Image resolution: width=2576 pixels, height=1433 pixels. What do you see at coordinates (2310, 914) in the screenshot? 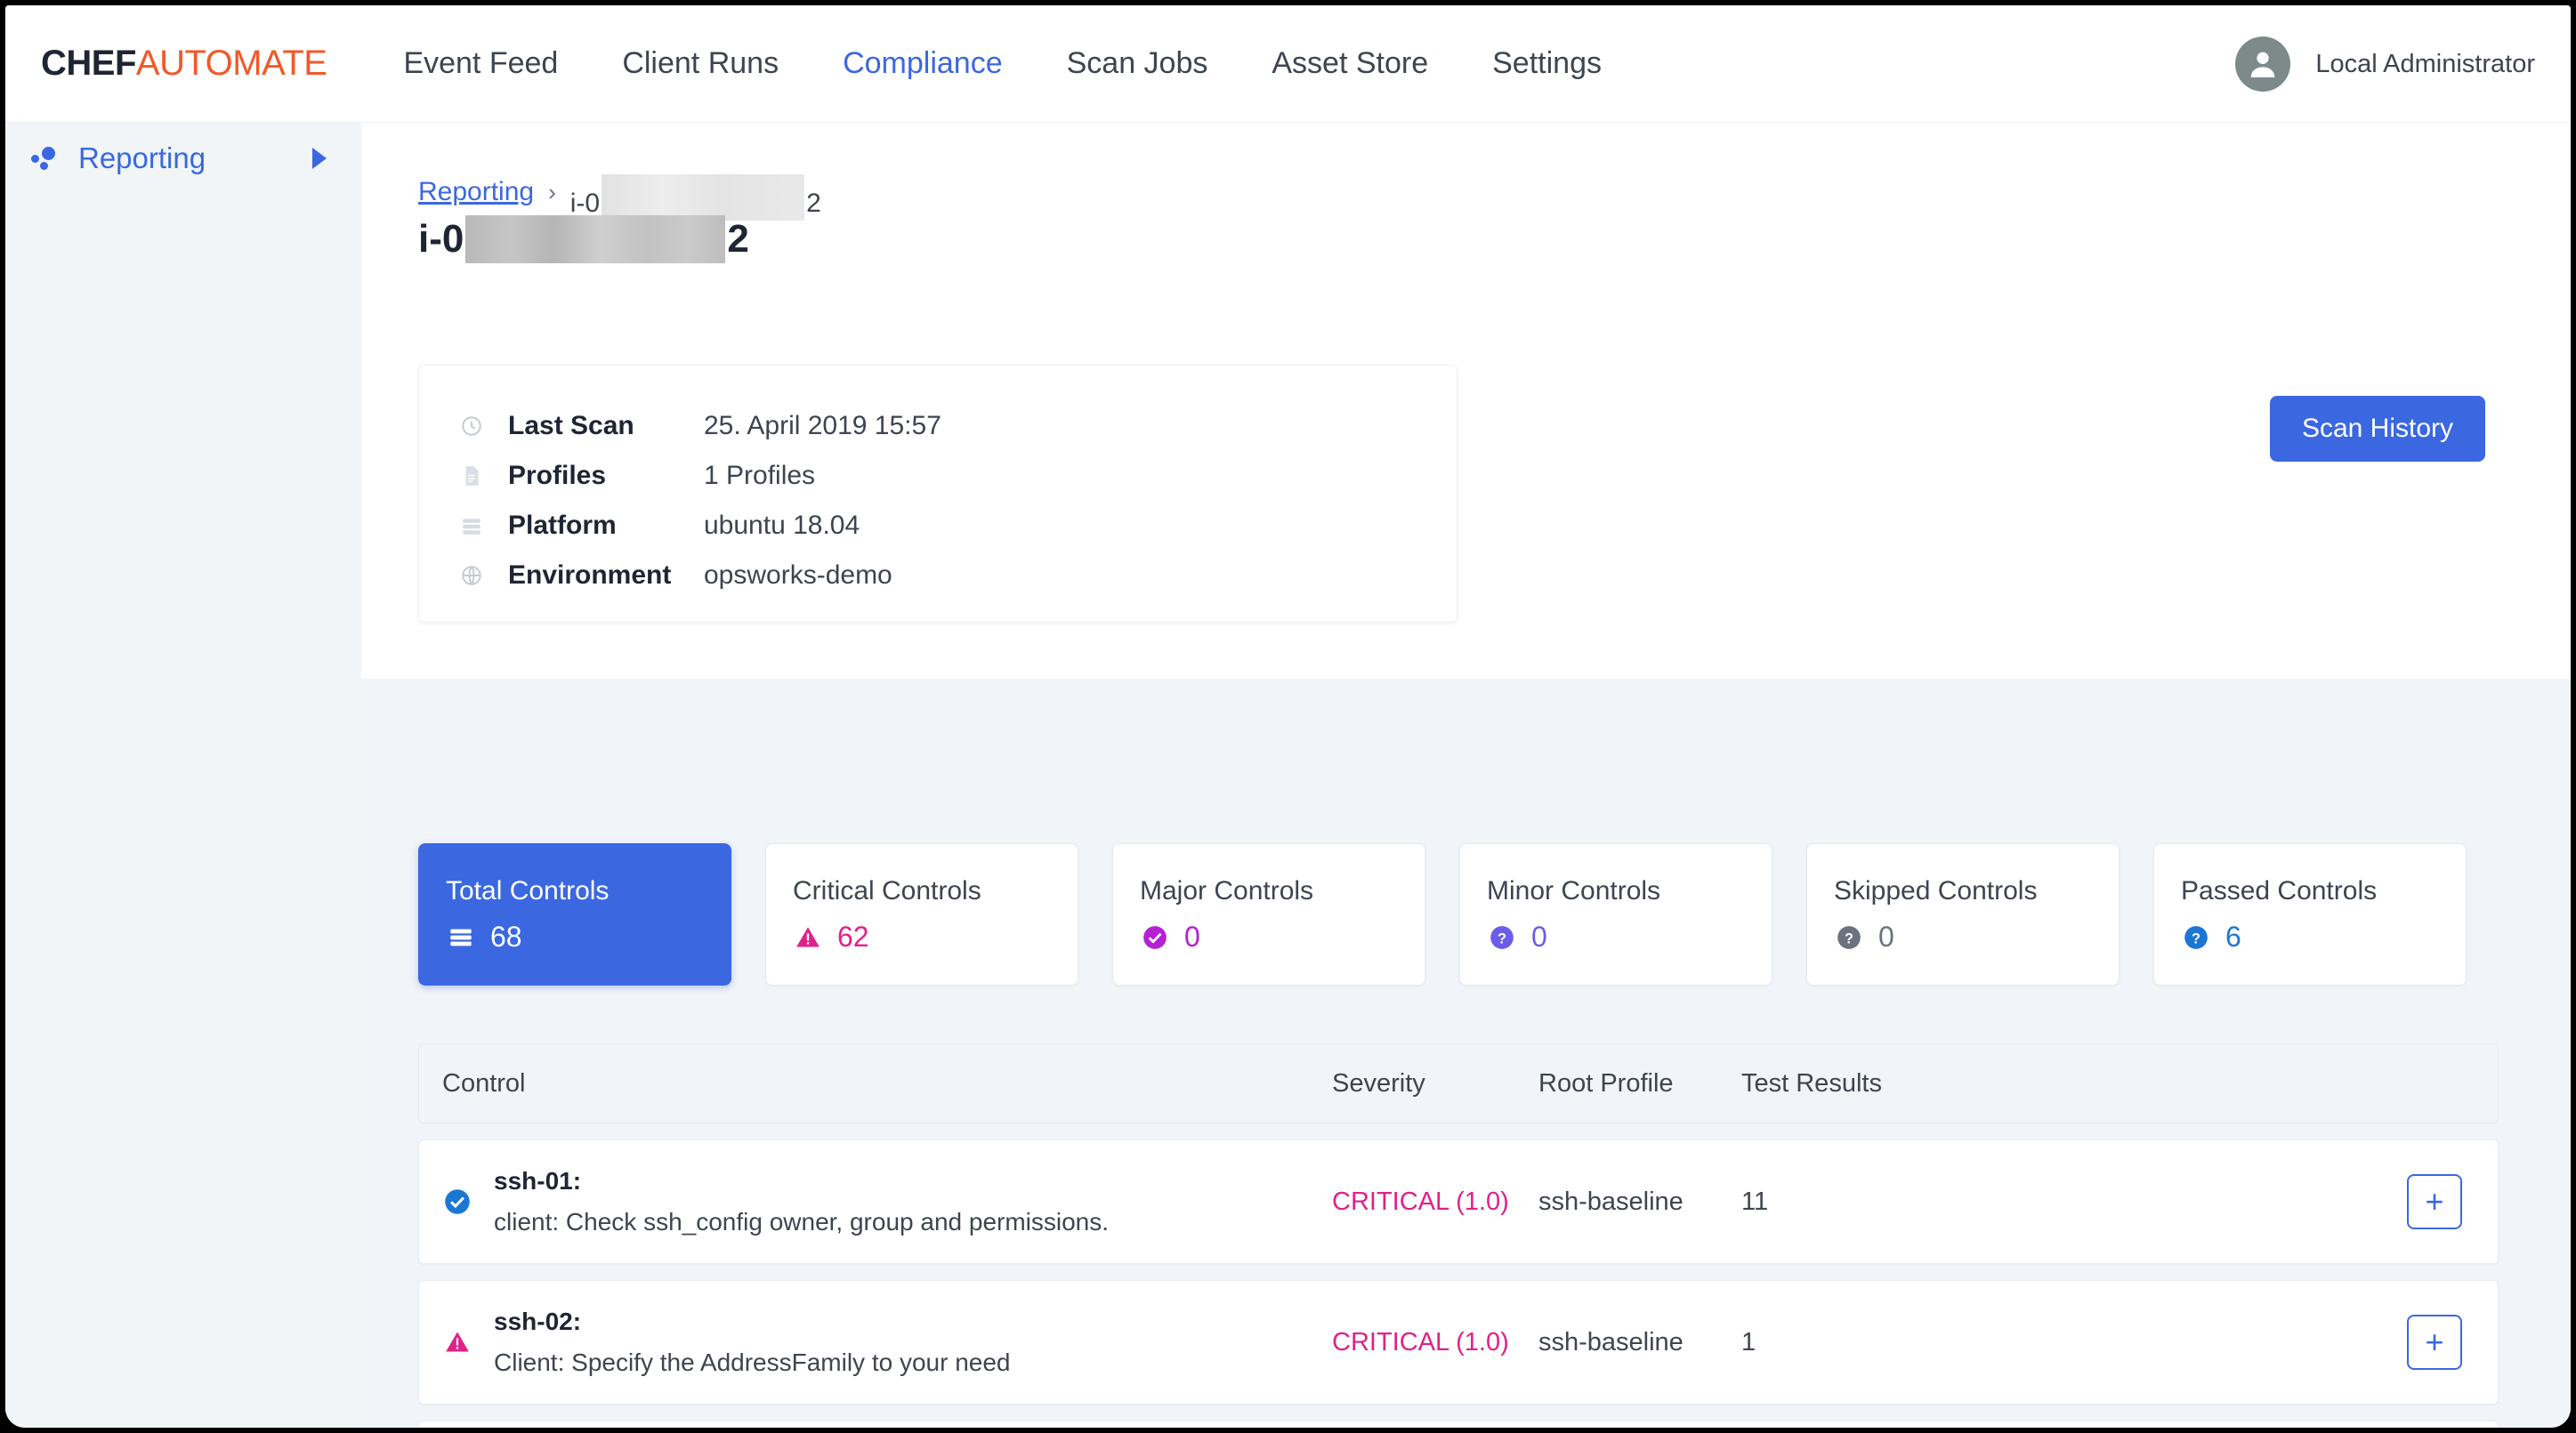
I see `stat-card-passed-controls: Passed Controls ? 6` at bounding box center [2310, 914].